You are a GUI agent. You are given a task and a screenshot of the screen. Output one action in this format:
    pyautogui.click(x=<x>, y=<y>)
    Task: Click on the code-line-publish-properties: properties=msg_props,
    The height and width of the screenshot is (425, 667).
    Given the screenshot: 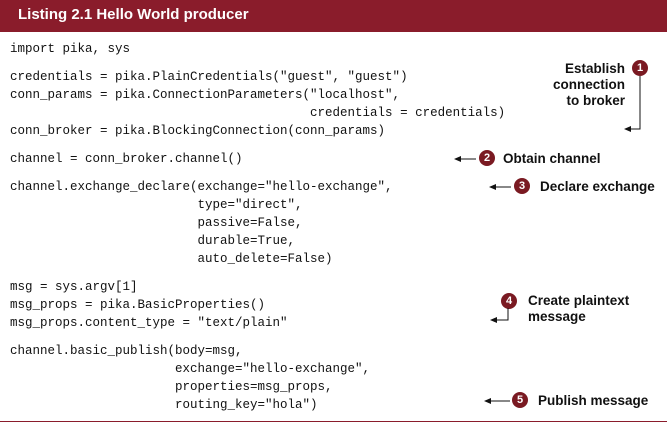 What is the action you would take?
    pyautogui.click(x=171, y=387)
    